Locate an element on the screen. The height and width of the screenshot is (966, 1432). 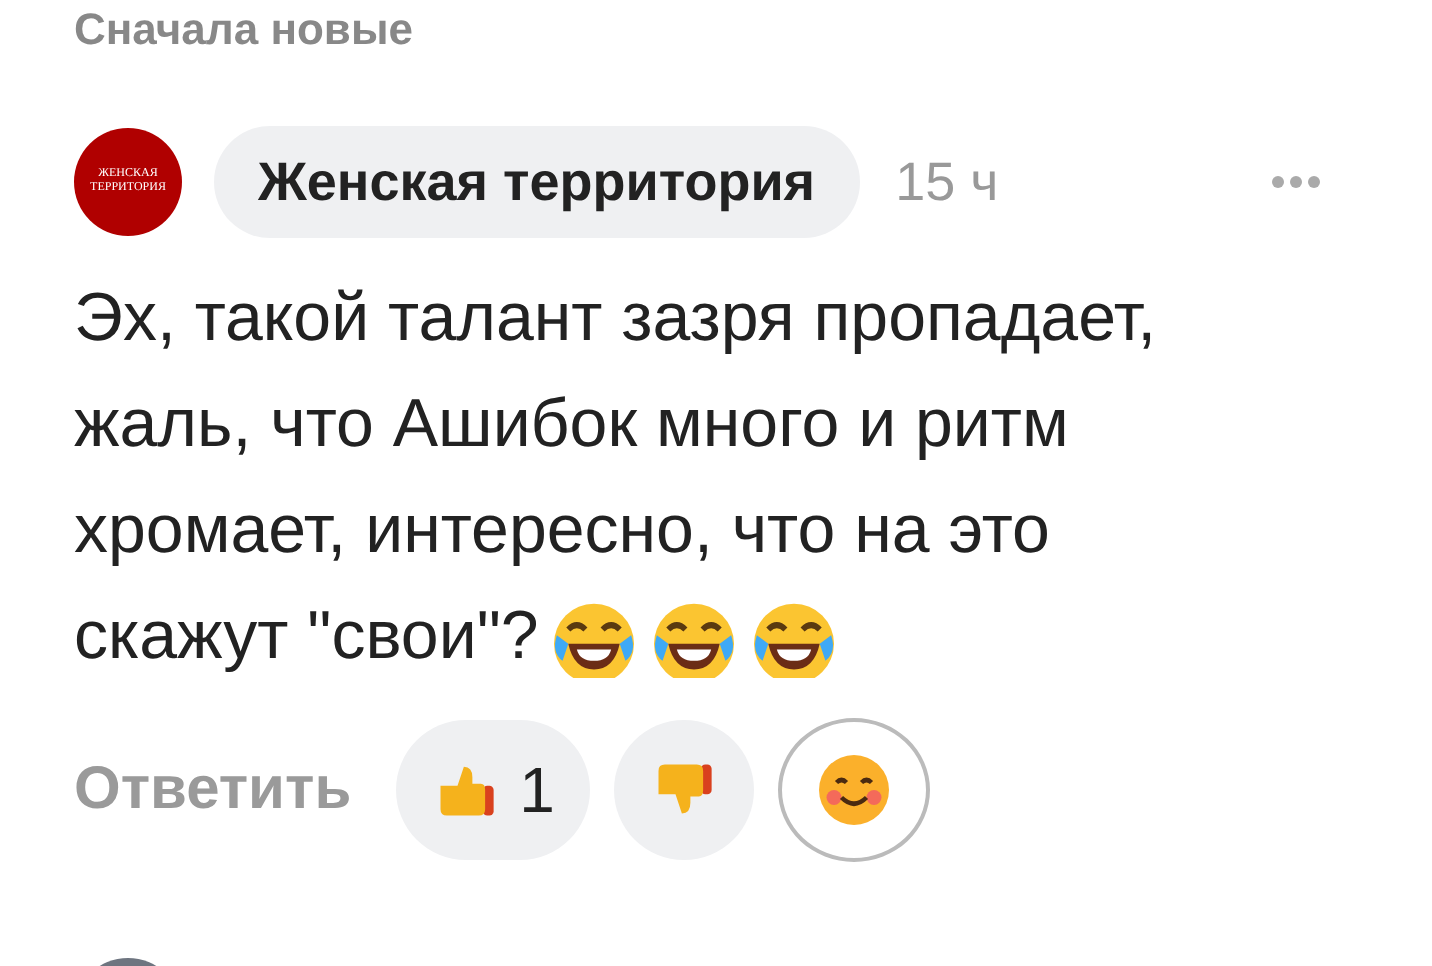
smiling-face-icon is located at coordinates (854, 790).